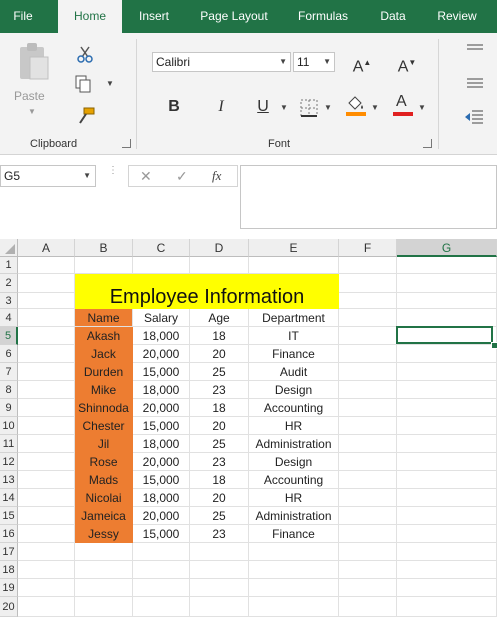 This screenshot has height=617, width=497. What do you see at coordinates (323, 16) in the screenshot?
I see `tab-formulas: Formulas` at bounding box center [323, 16].